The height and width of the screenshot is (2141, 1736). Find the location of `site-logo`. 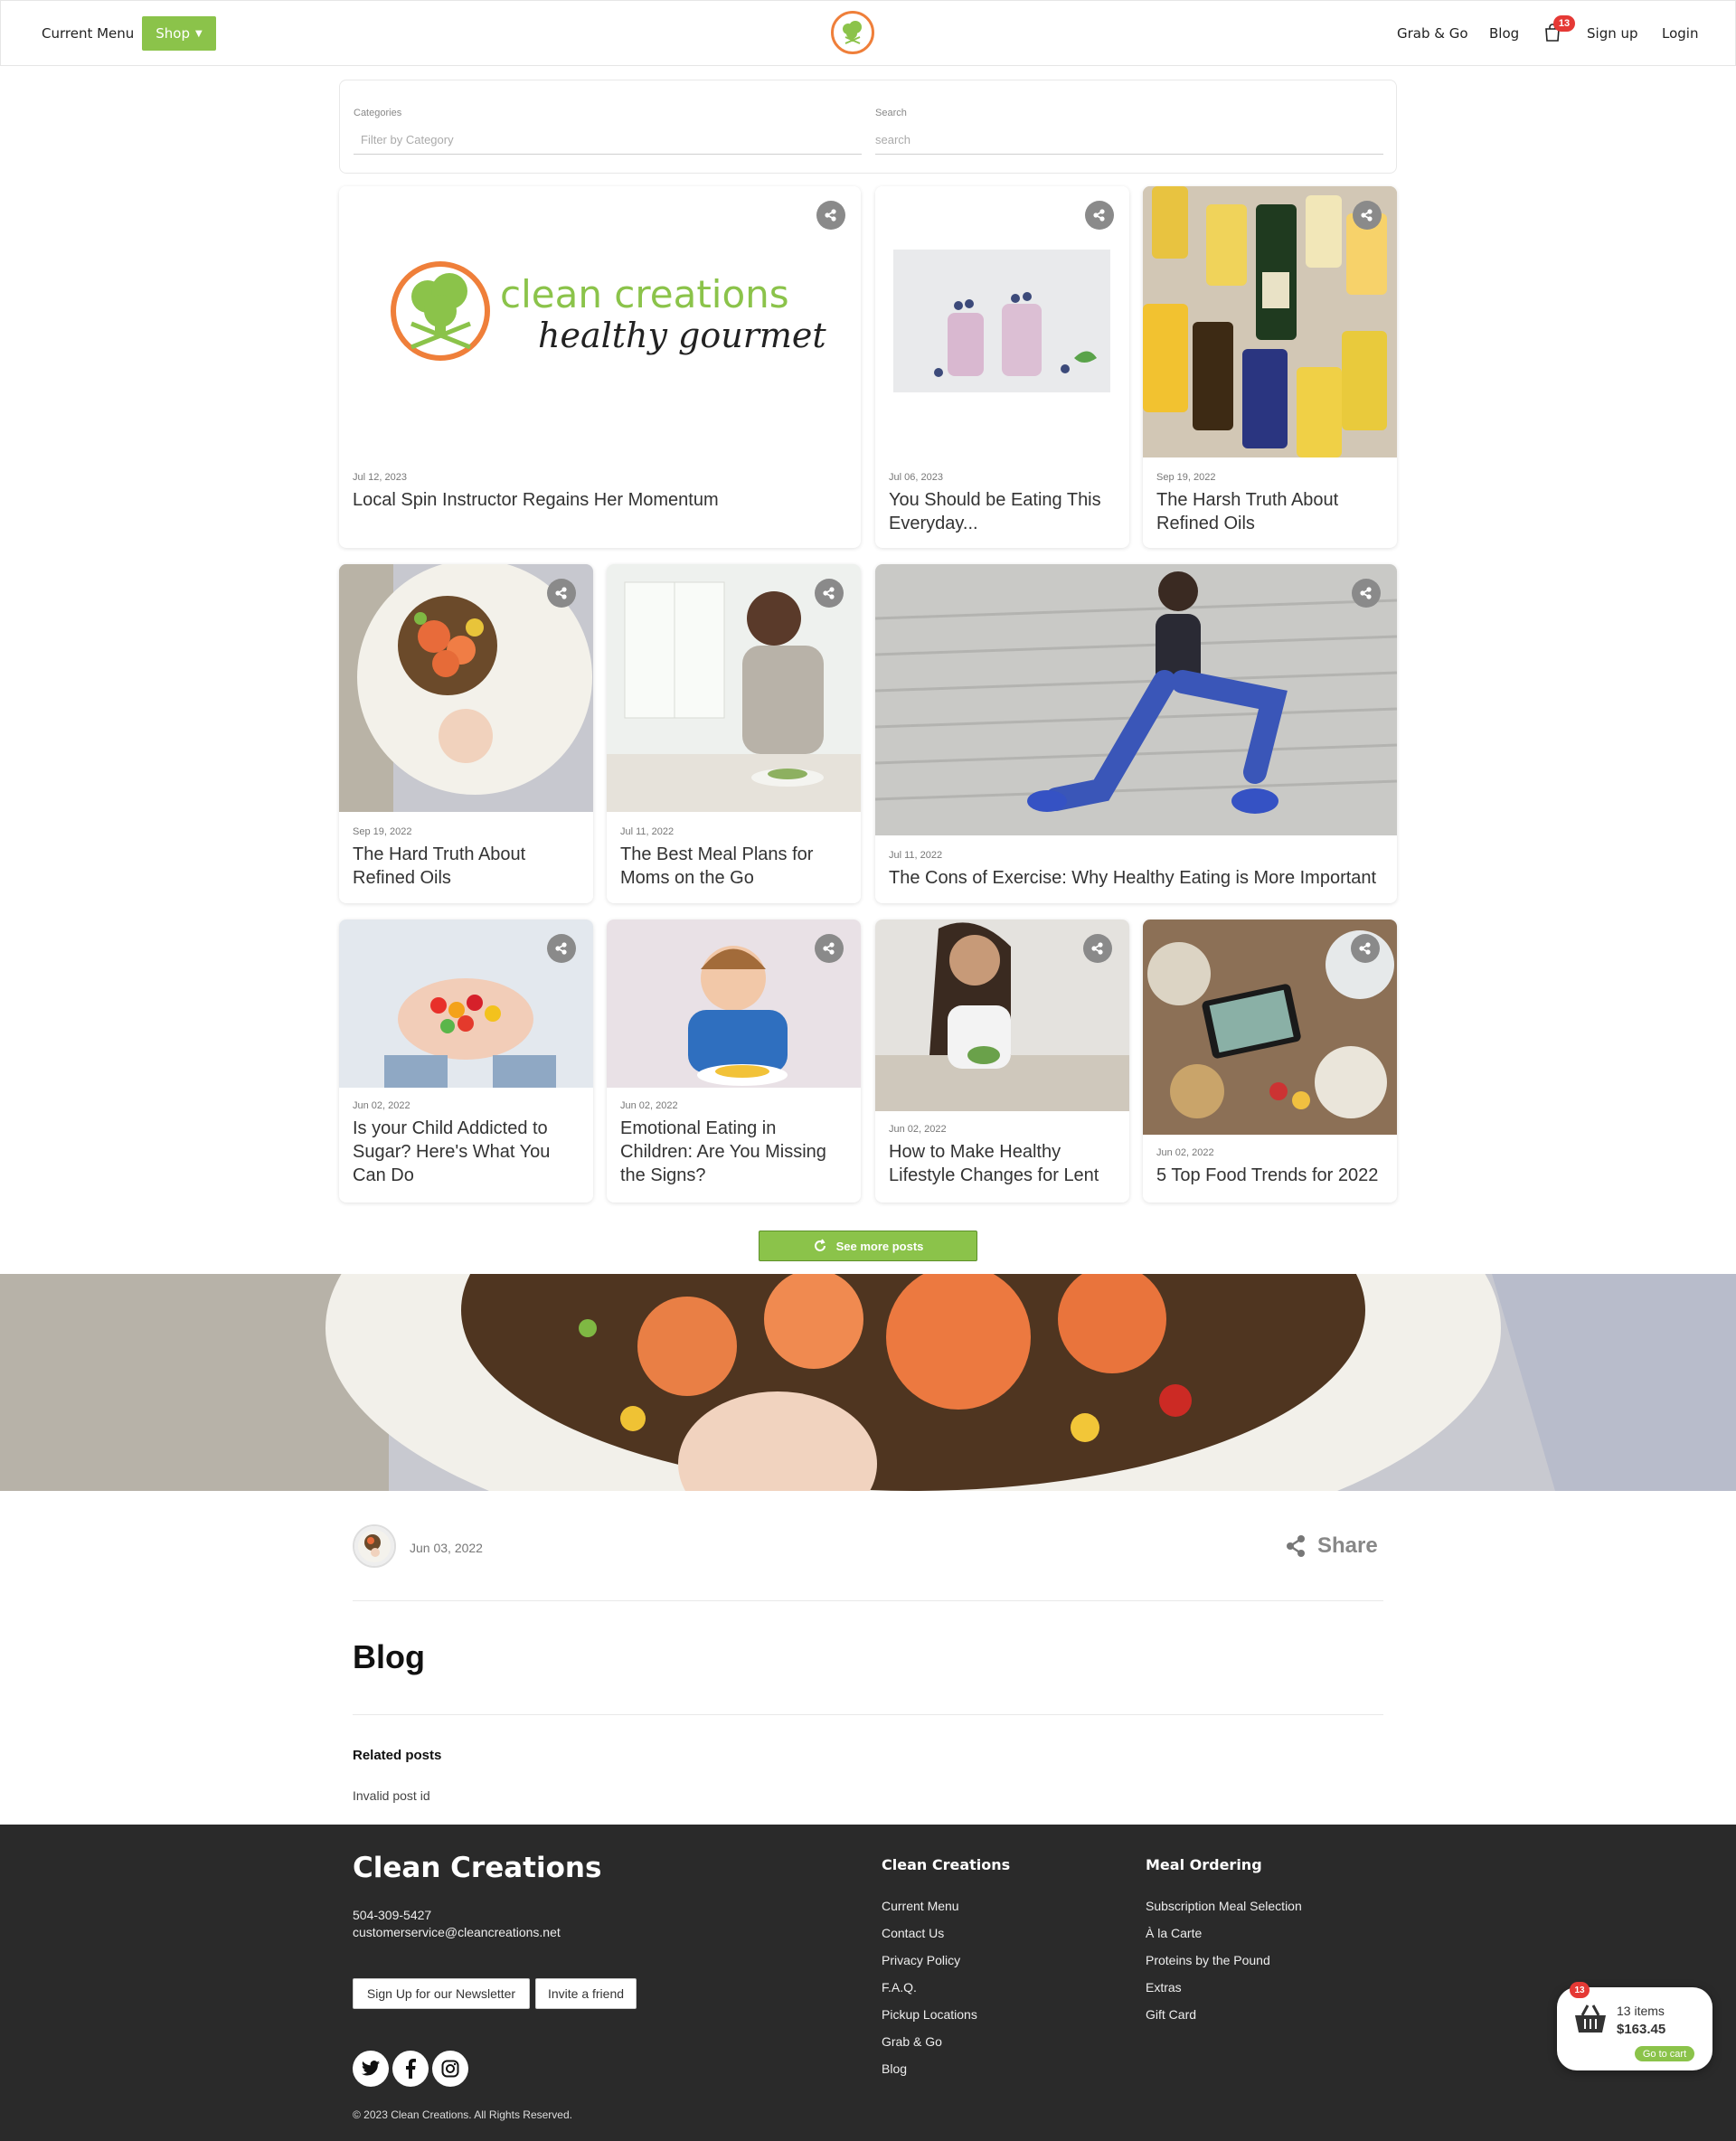

site-logo is located at coordinates (852, 32).